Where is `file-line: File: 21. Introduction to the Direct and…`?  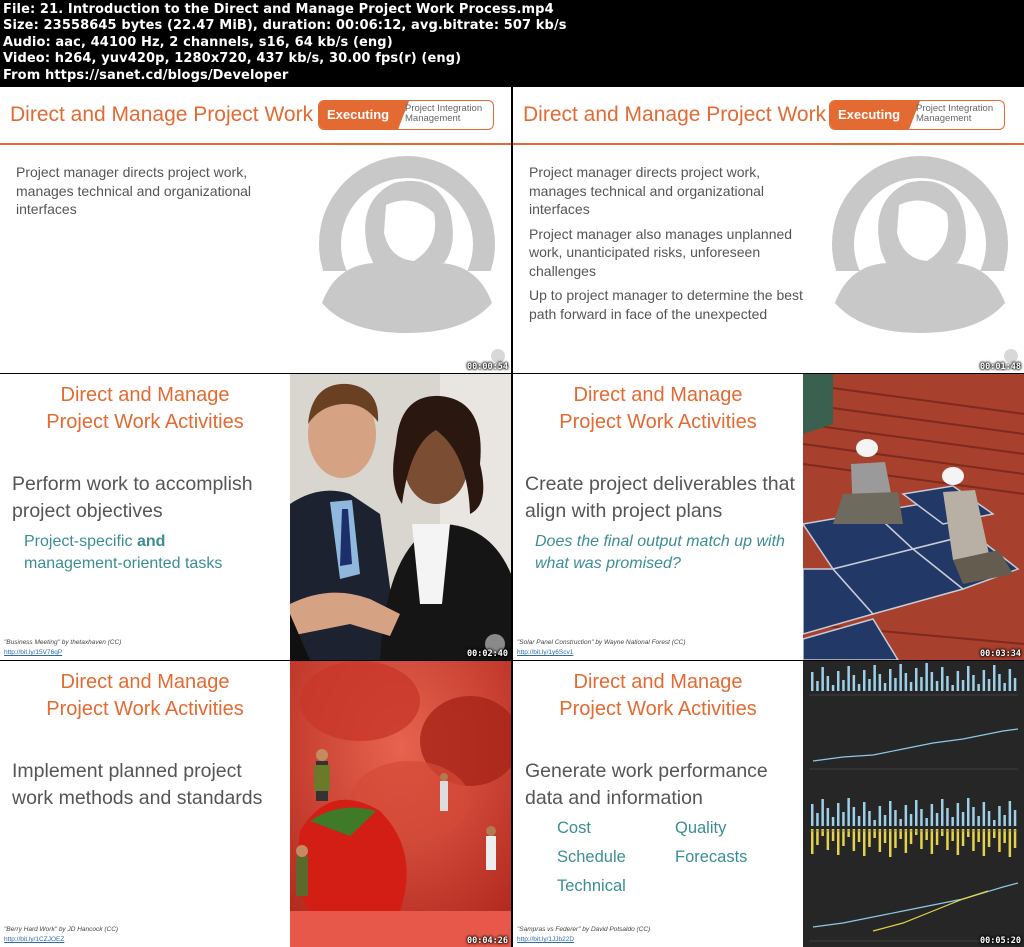 file-line: File: 21. Introduction to the Direct and… is located at coordinates (278, 9).